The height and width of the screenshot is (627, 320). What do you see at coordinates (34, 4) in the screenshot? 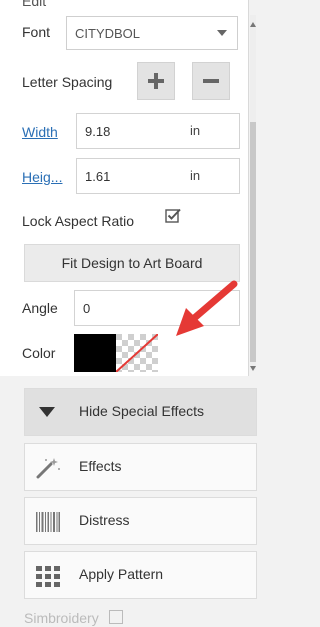
I see `panel-title: Edit` at bounding box center [34, 4].